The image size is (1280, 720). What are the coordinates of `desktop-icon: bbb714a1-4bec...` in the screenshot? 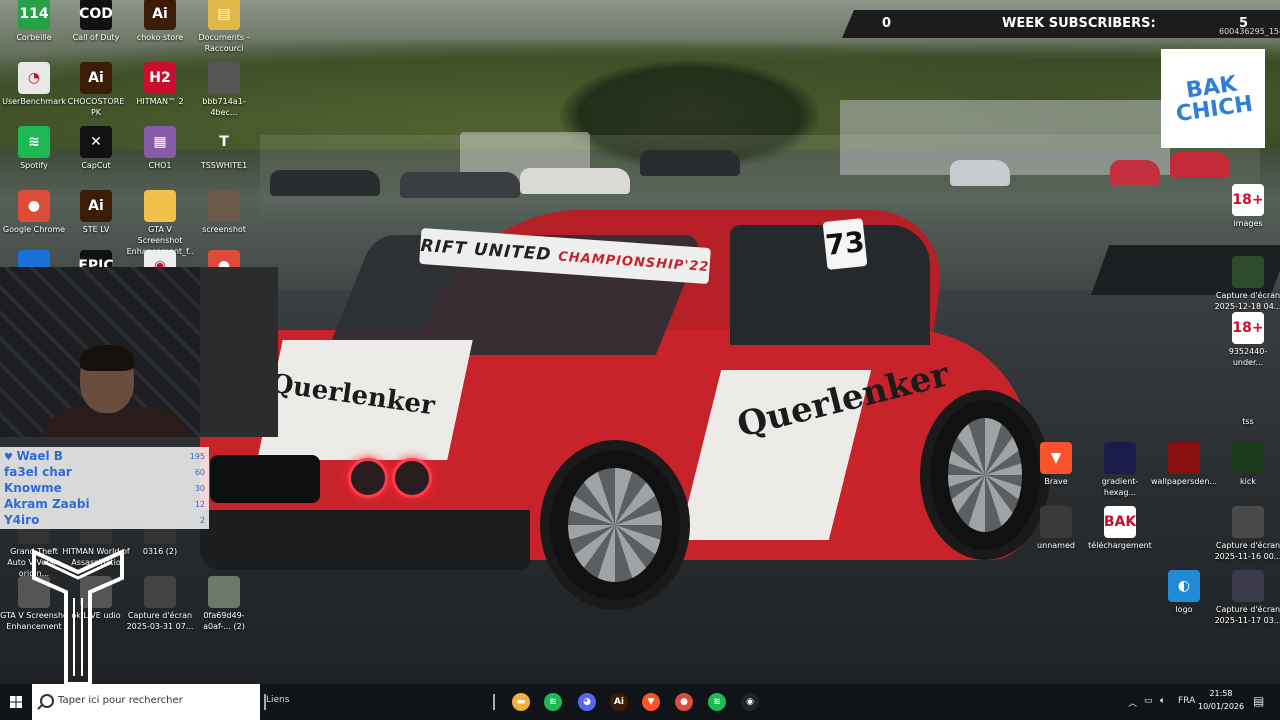 It's located at (224, 90).